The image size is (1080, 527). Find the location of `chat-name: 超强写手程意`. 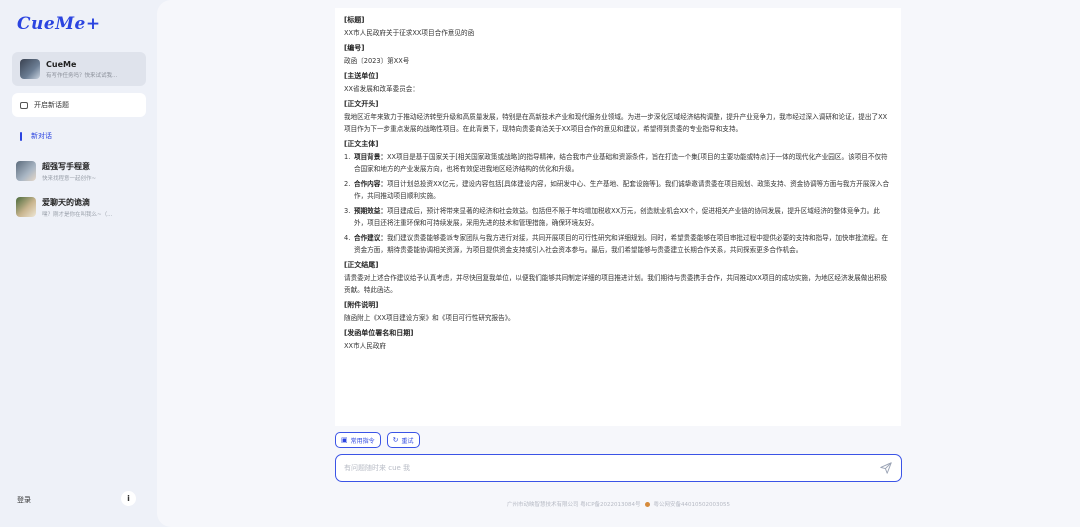

chat-name: 超强写手程意 is located at coordinates (66, 166).